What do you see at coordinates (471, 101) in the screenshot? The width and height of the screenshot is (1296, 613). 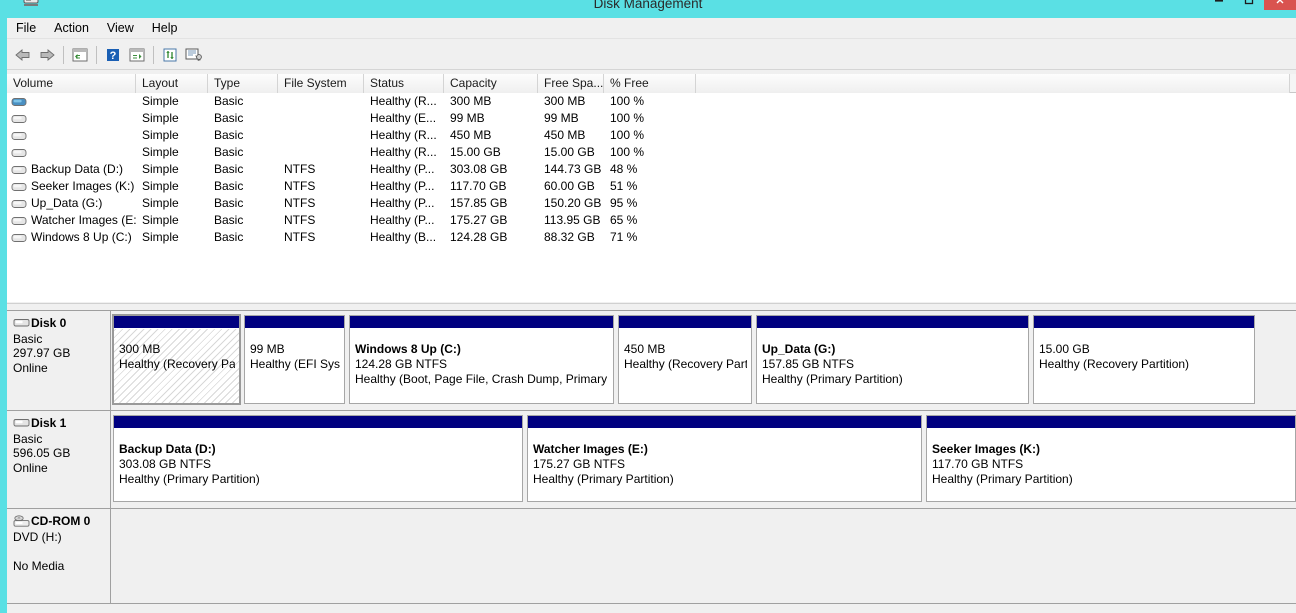 I see `cell-capacity: 300 MB` at bounding box center [471, 101].